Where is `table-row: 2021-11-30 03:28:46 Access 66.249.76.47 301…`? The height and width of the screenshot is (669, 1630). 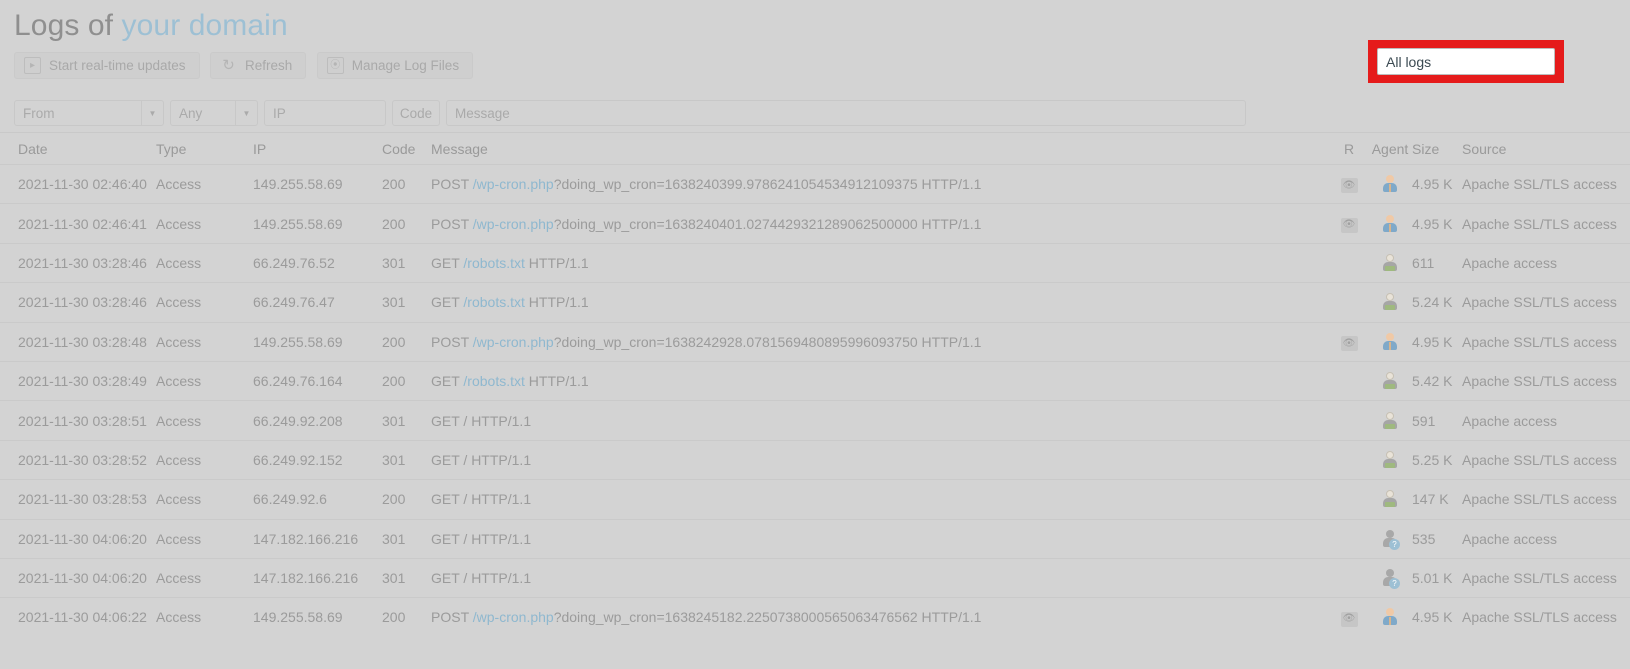
table-row: 2021-11-30 03:28:46 Access 66.249.76.47 301… is located at coordinates (815, 301).